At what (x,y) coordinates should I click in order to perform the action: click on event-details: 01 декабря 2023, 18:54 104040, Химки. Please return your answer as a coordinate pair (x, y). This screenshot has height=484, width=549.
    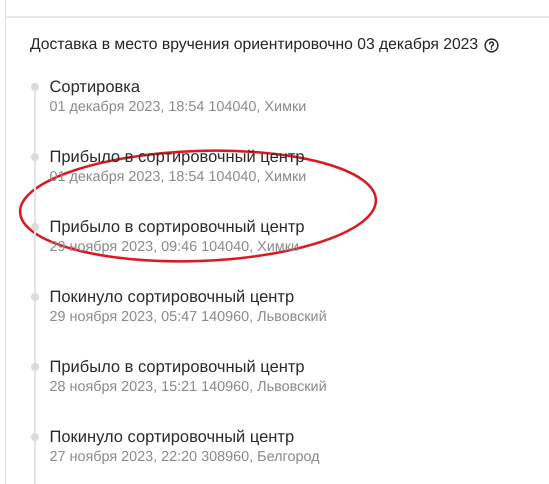
    Looking at the image, I should click on (178, 107).